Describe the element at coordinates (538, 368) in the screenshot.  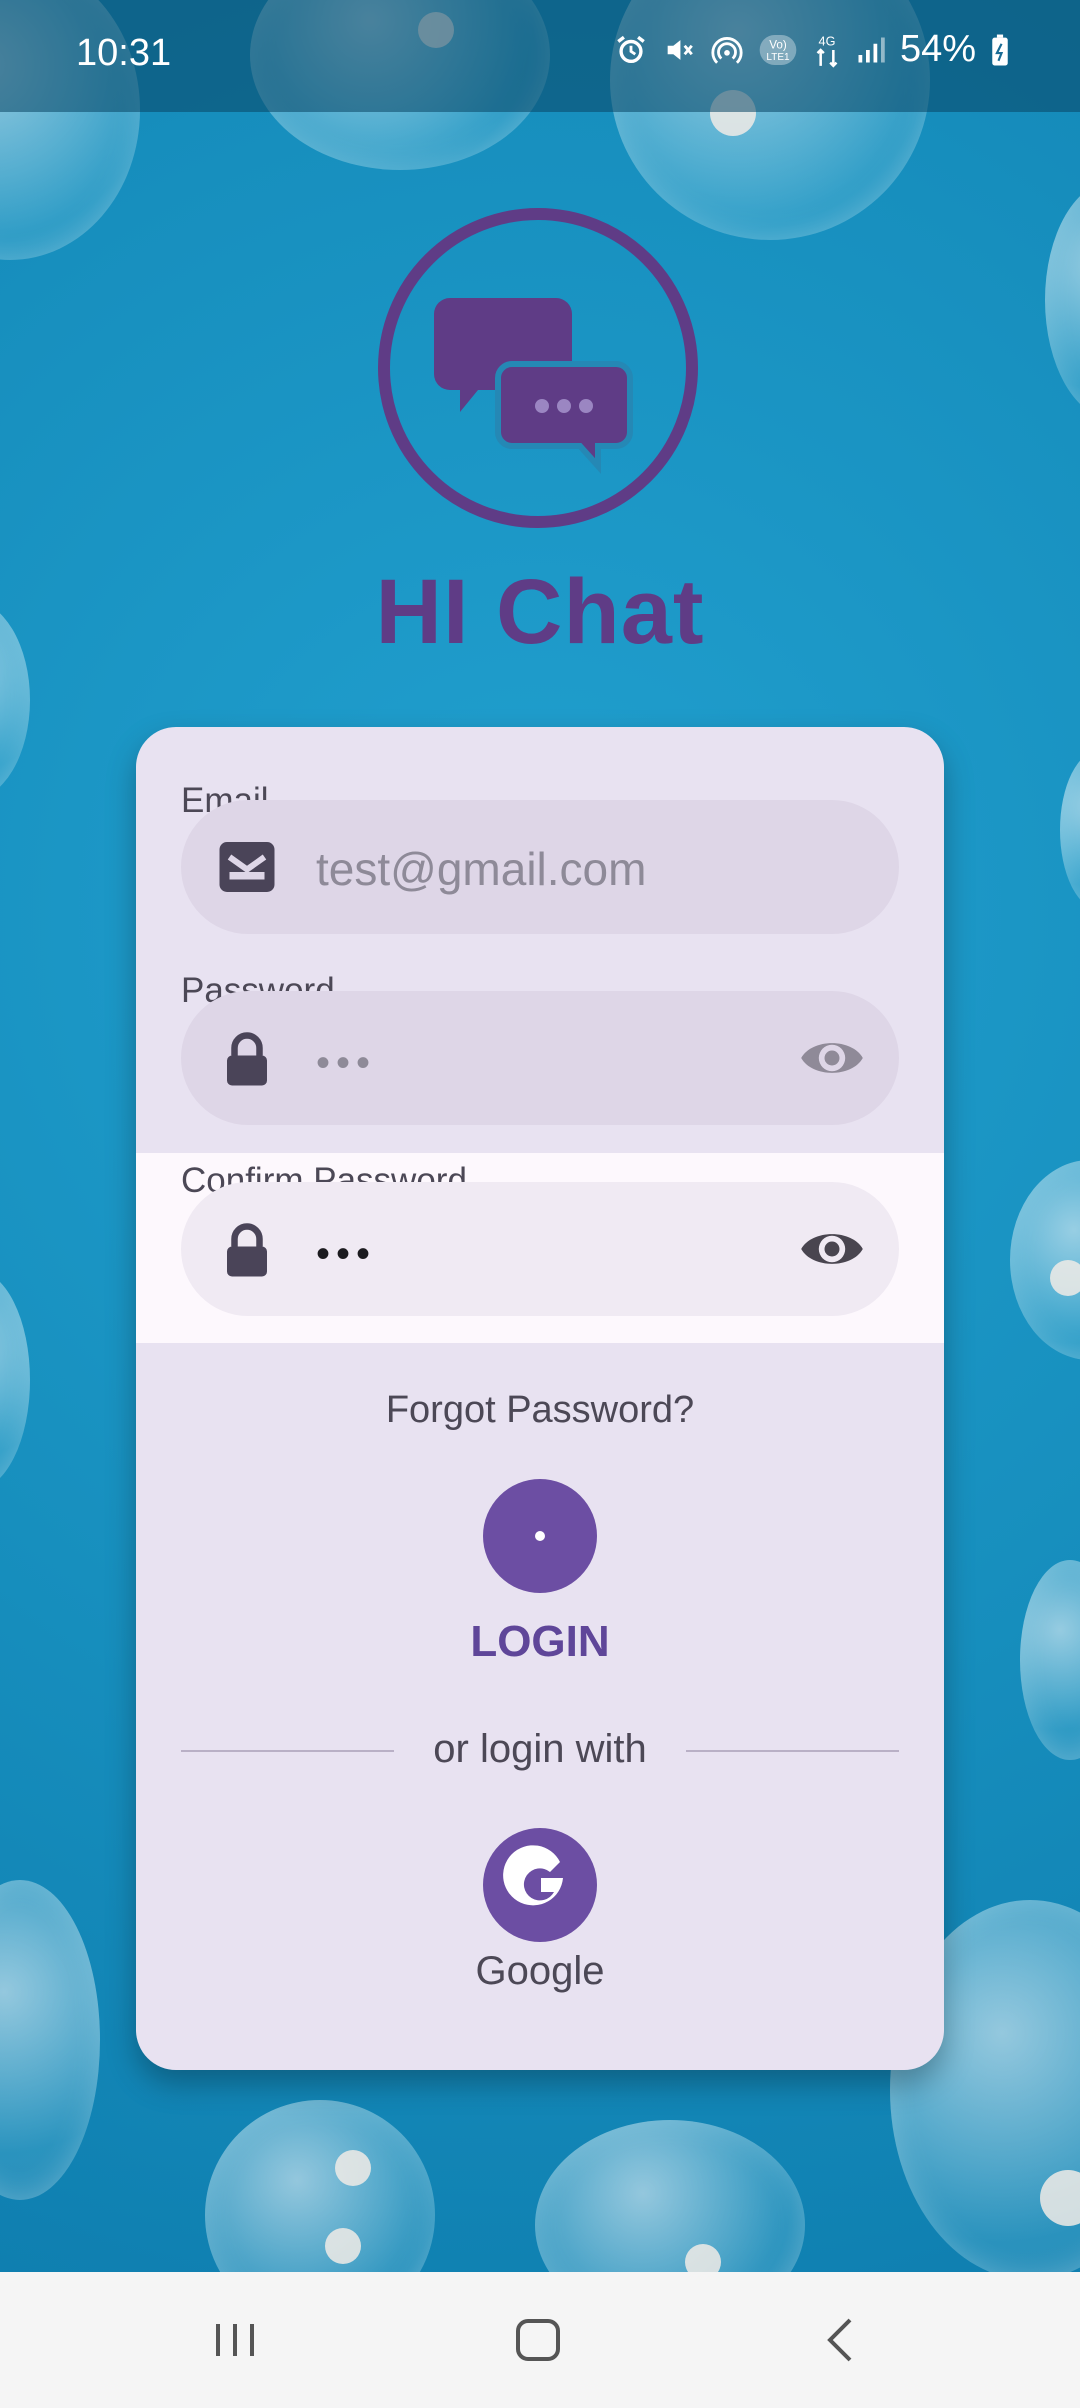
I see `chat-bubbles-icon` at that location.